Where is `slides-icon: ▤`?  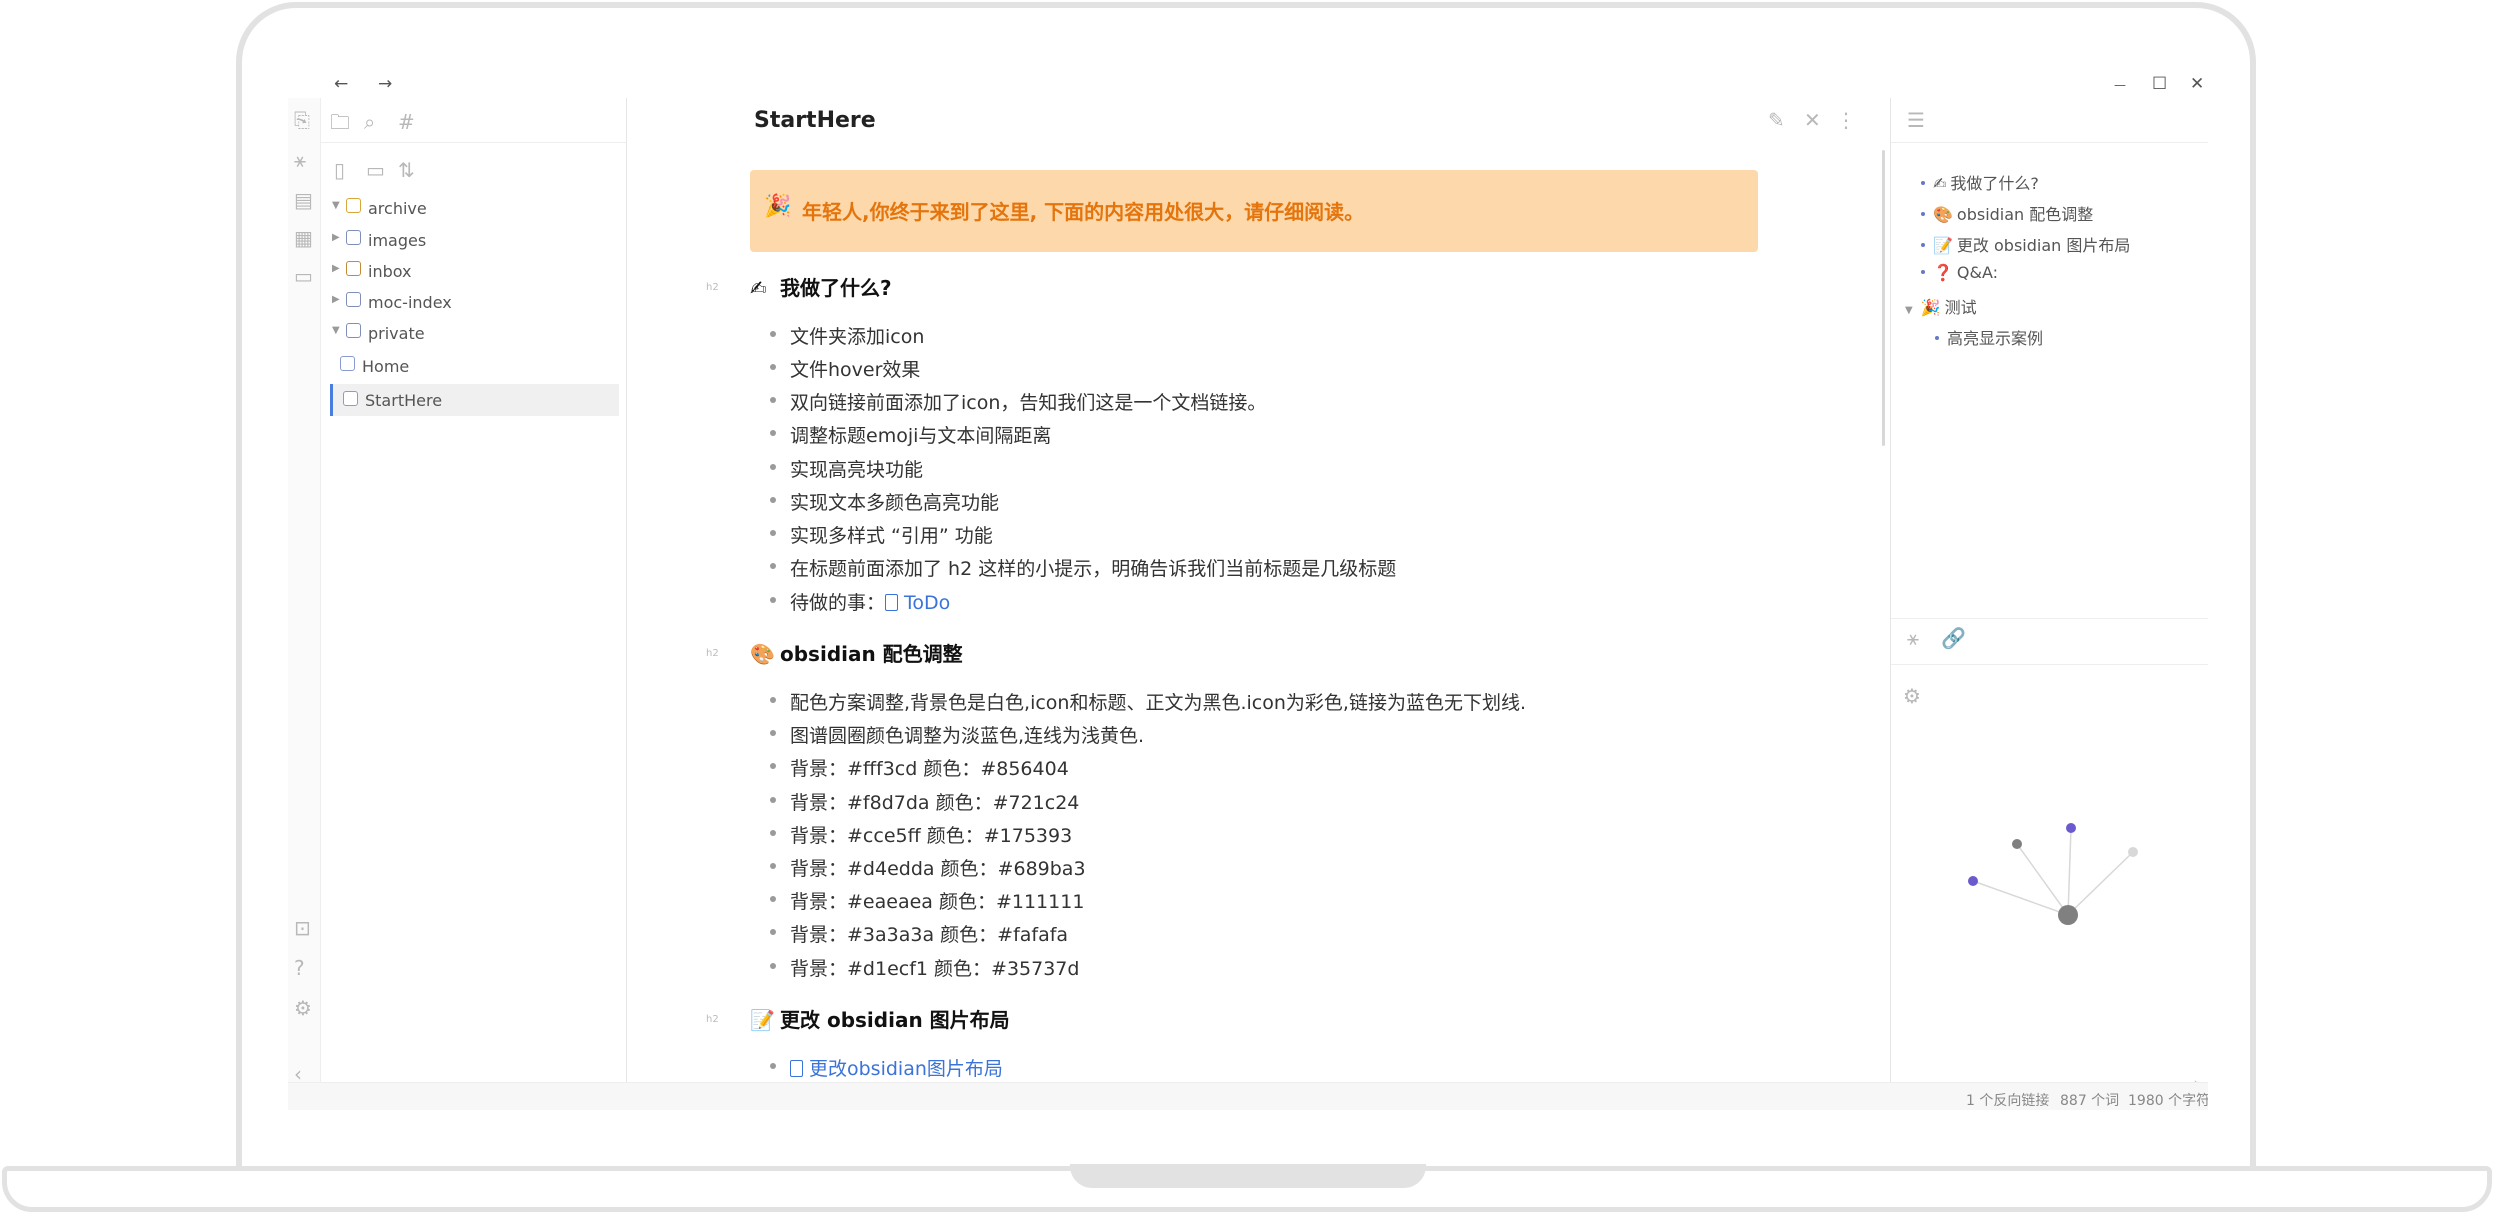
slides-icon: ▤ is located at coordinates (303, 200).